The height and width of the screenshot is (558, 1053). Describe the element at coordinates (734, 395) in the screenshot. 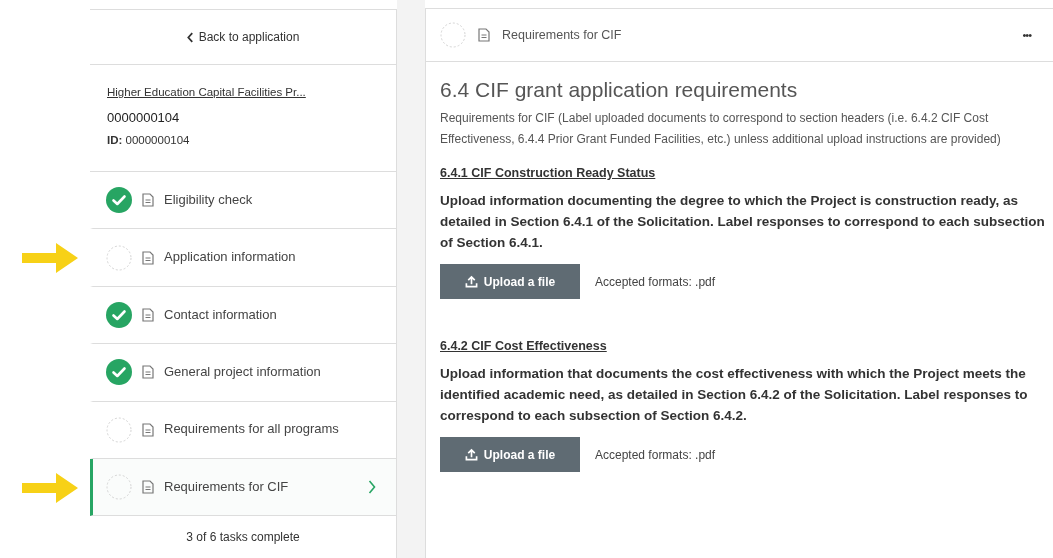

I see `instruction-text: Upload information that documents the cost effectiveness with which the Project meets the identified academic need, as detailed in Section 6.4.2 of the Solicitation. Label responses to correspond to each subsection of Section 6.4.2.` at that location.